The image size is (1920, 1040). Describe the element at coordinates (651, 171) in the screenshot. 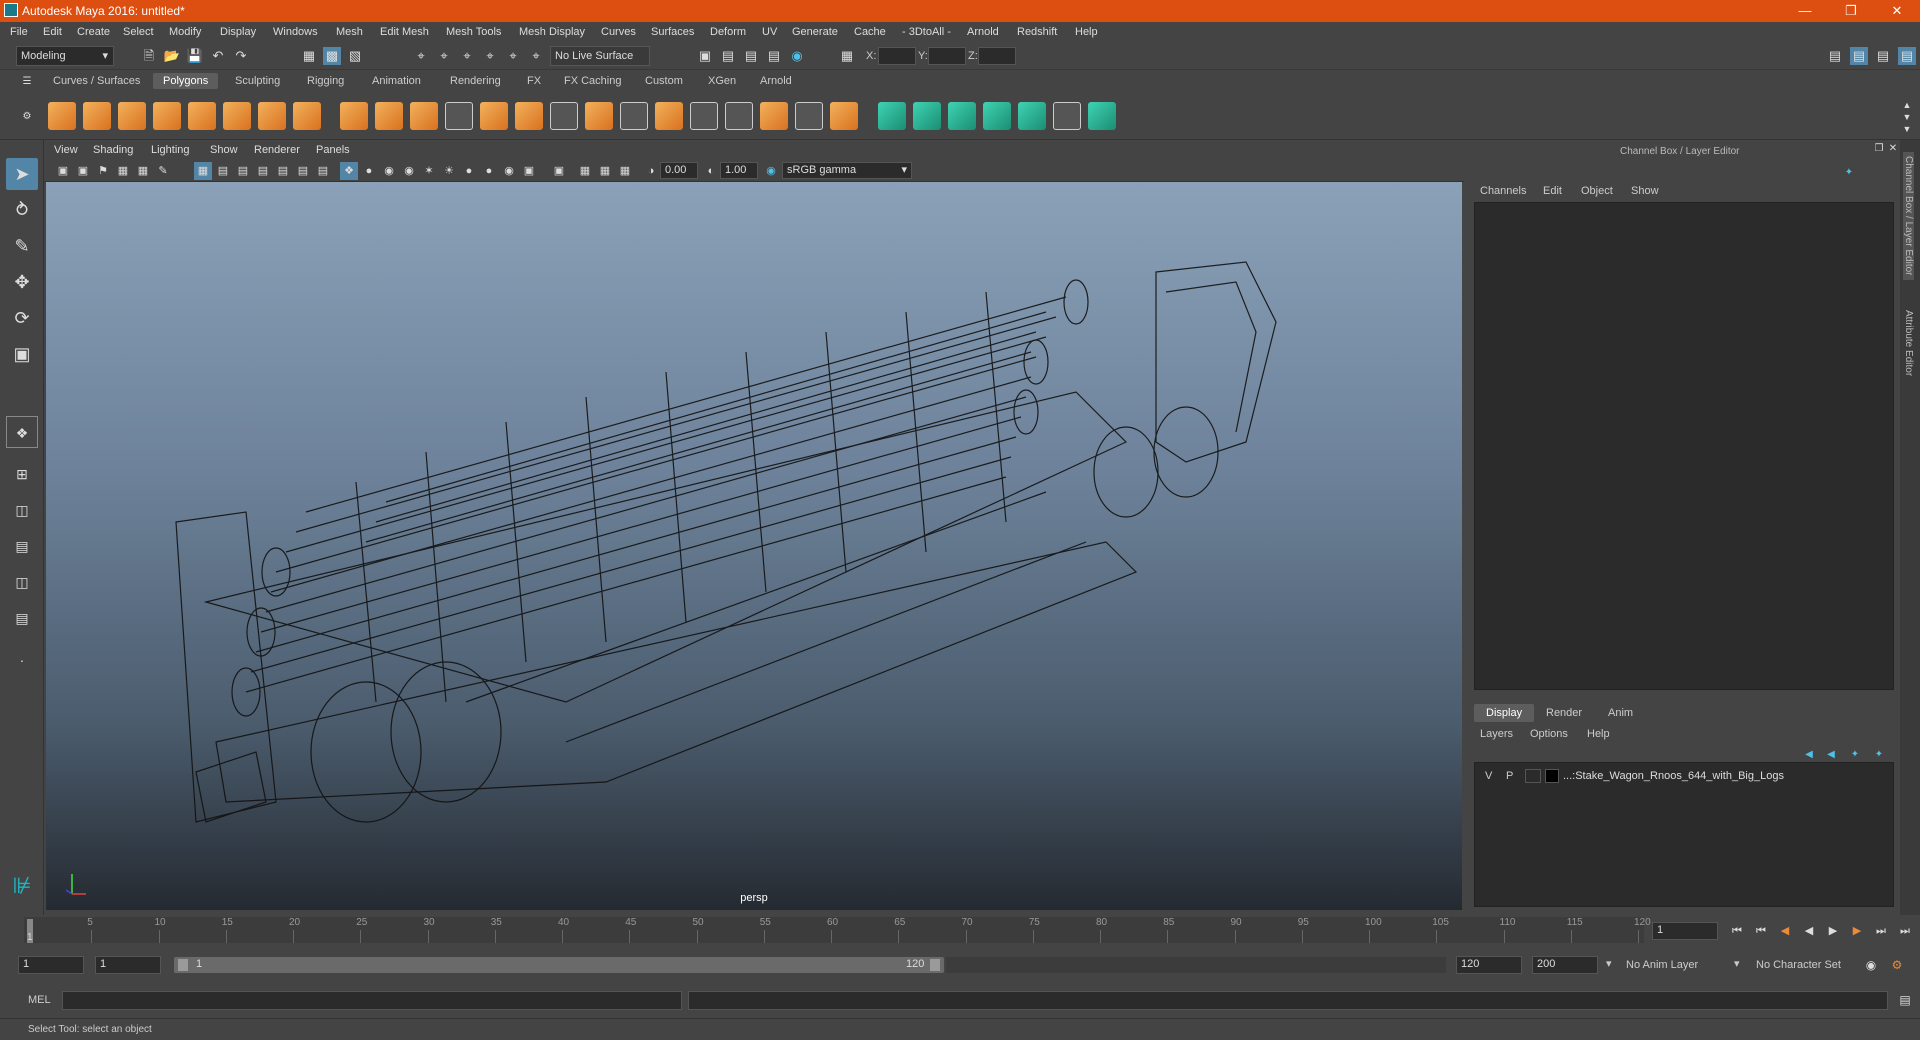

I see `exposure-icon: ◑` at that location.